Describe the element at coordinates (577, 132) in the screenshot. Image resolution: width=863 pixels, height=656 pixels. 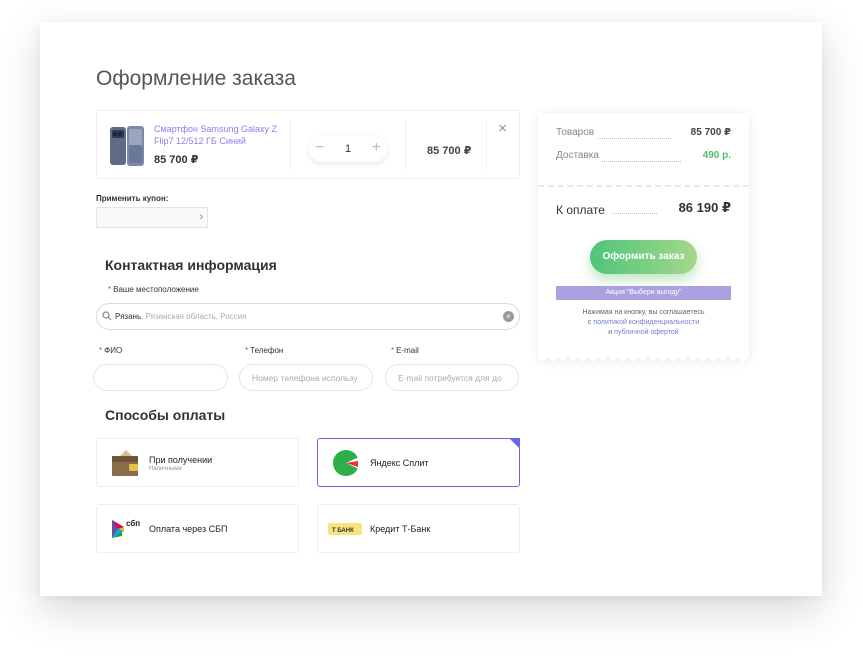
I see `goods-label: Товаров` at that location.